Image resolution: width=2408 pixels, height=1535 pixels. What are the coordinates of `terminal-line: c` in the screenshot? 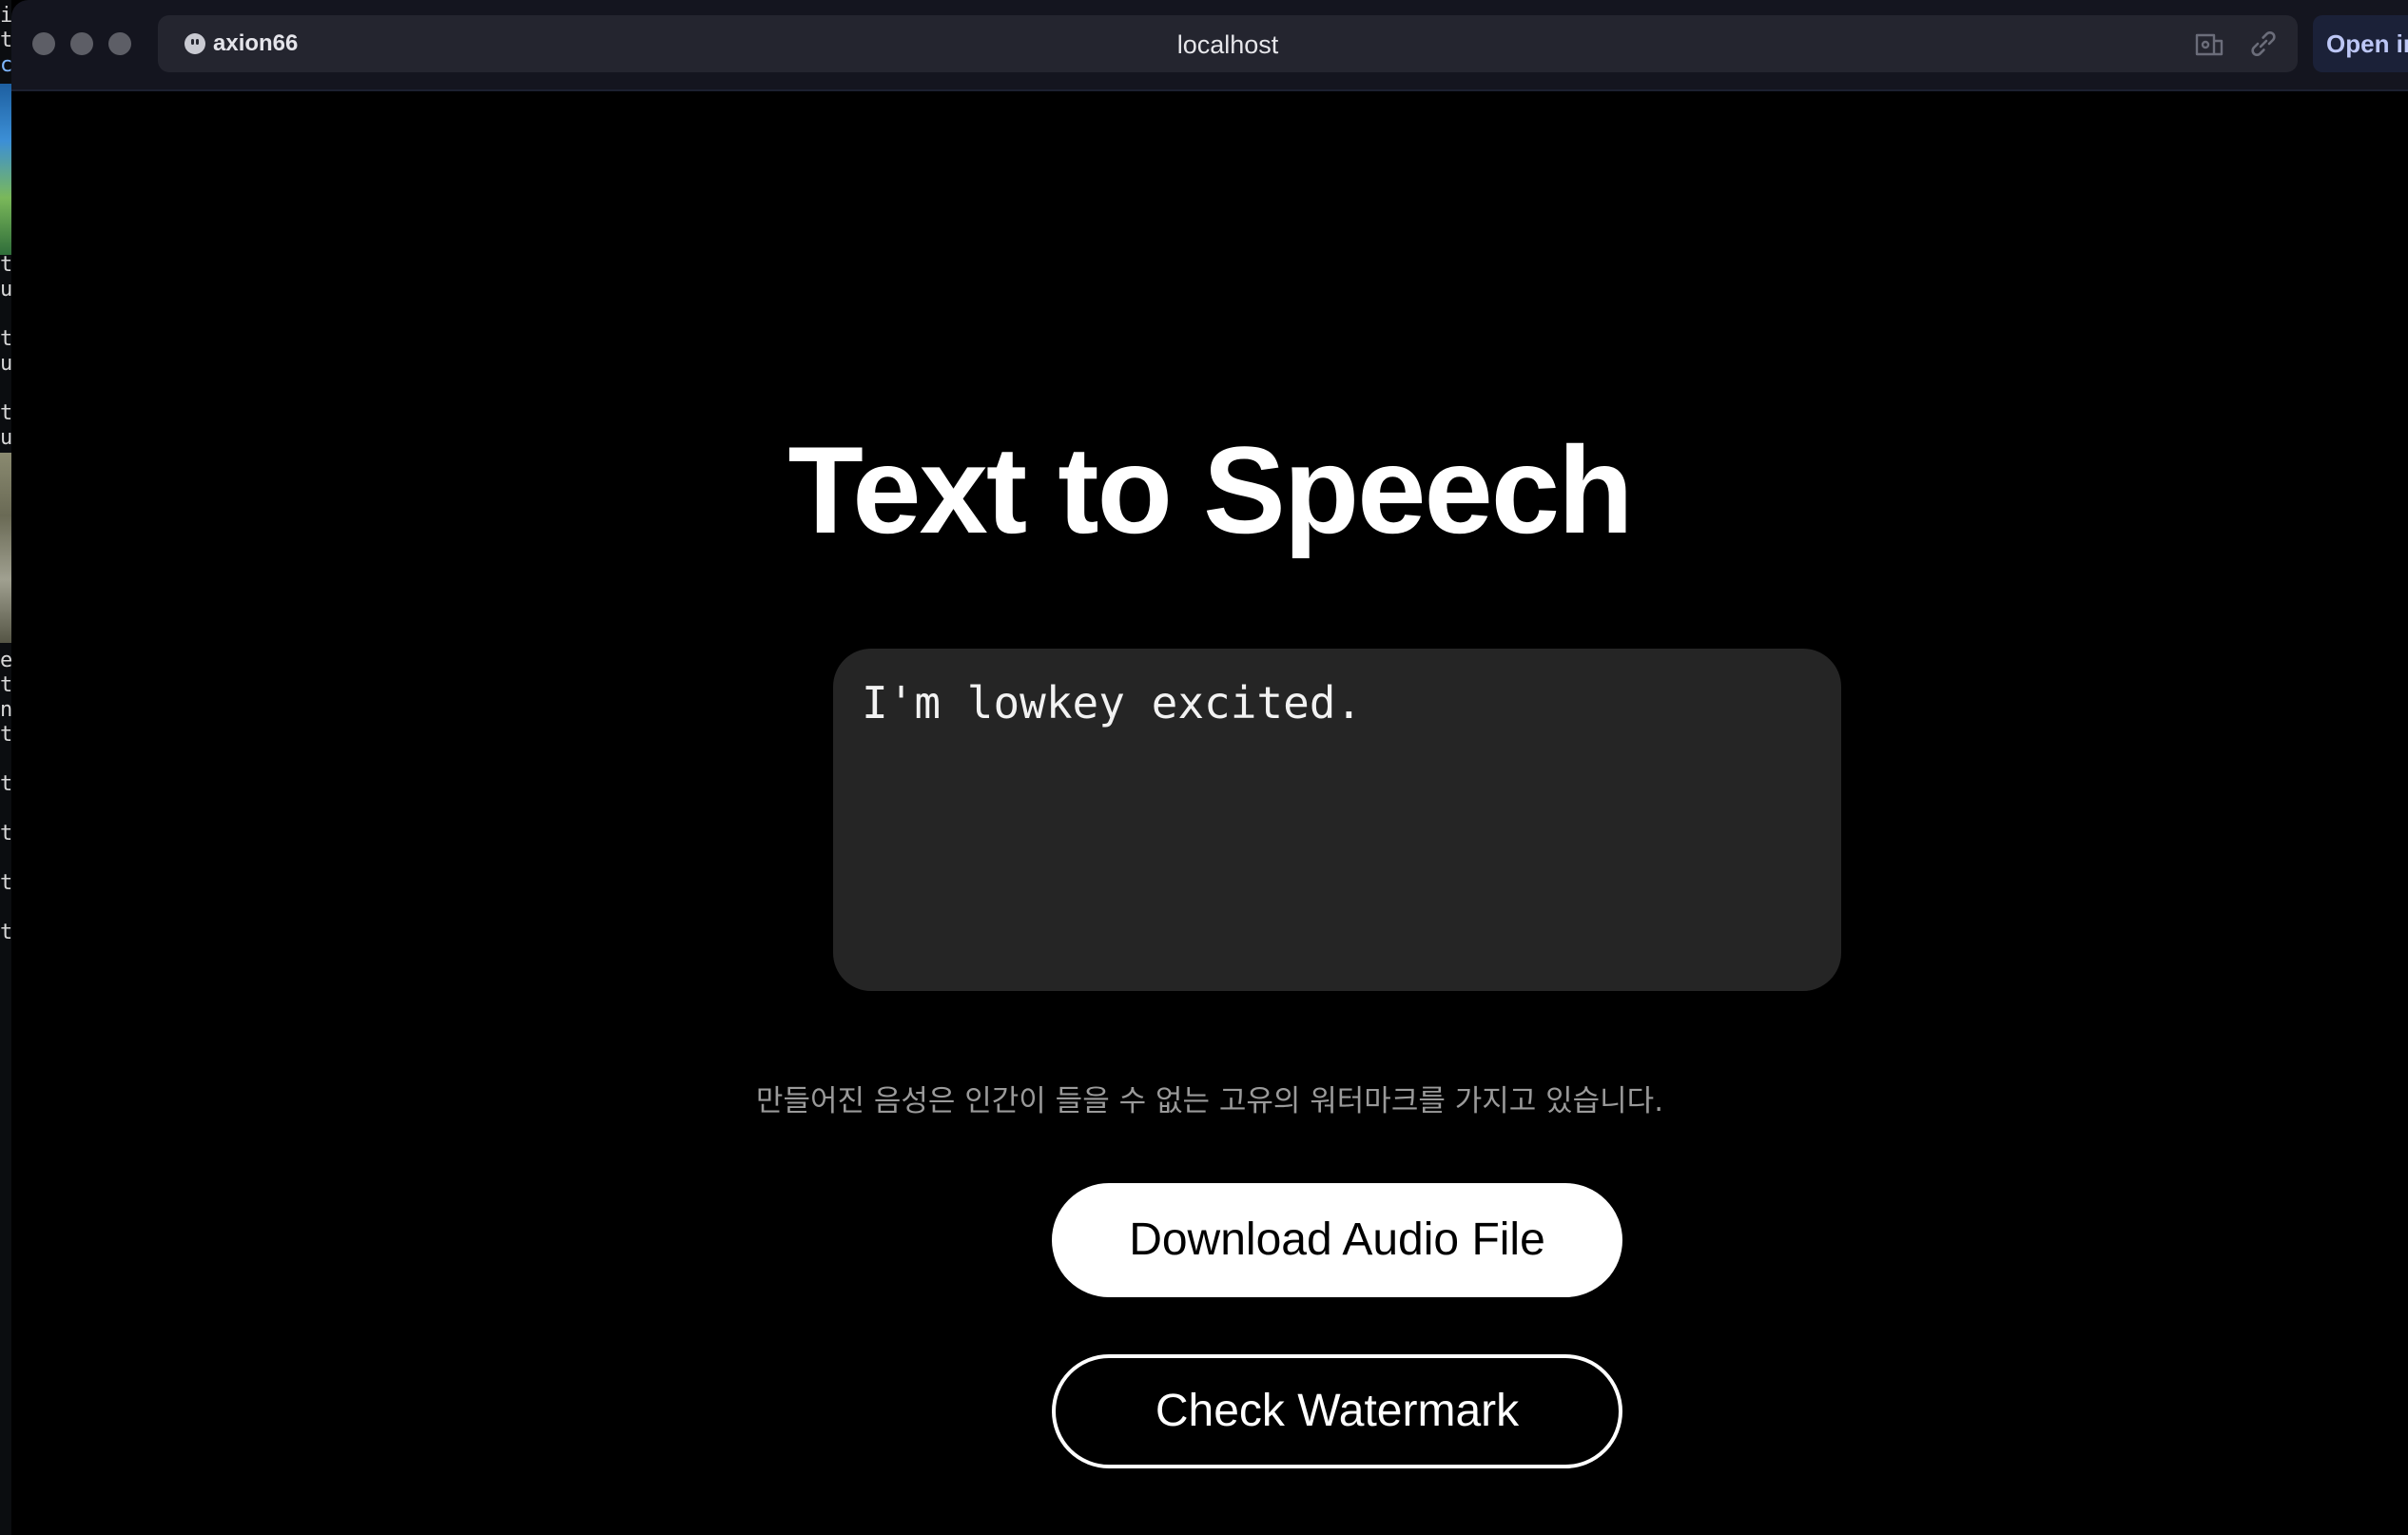 It's located at (6, 65).